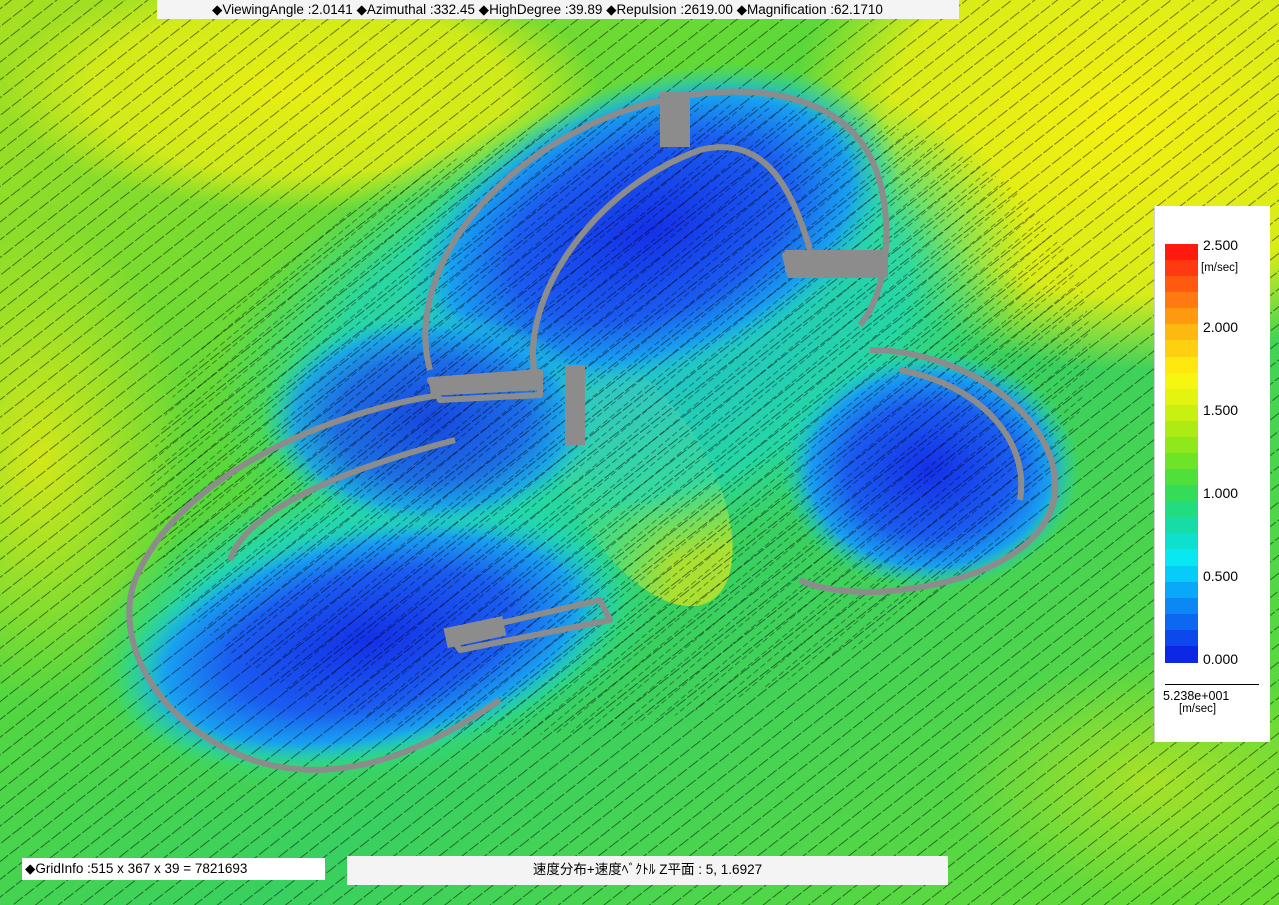 This screenshot has width=1279, height=905. I want to click on legend-tick: 1.000, so click(1221, 493).